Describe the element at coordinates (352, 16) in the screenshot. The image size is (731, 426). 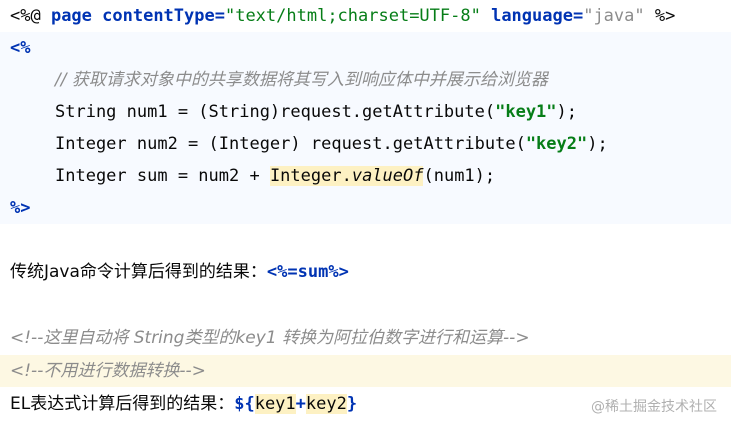
I see `directive-value-content-type: "text/html;charset=UTF-8"` at that location.